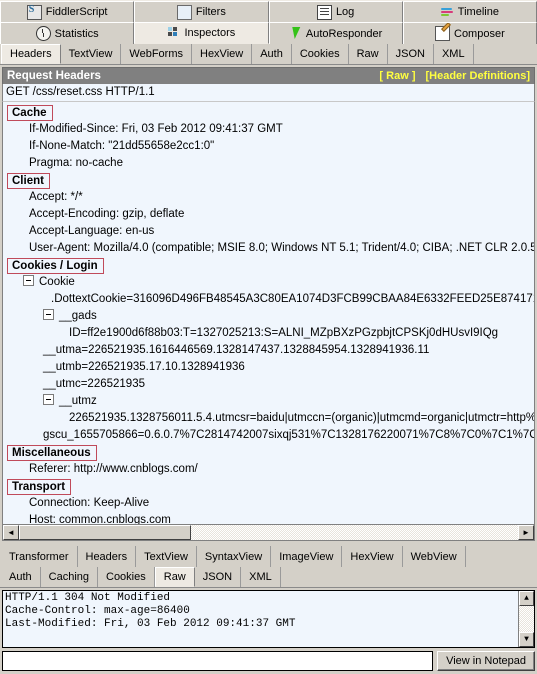 The image size is (537, 674). I want to click on response-tab-auth: Auth, so click(21, 577).